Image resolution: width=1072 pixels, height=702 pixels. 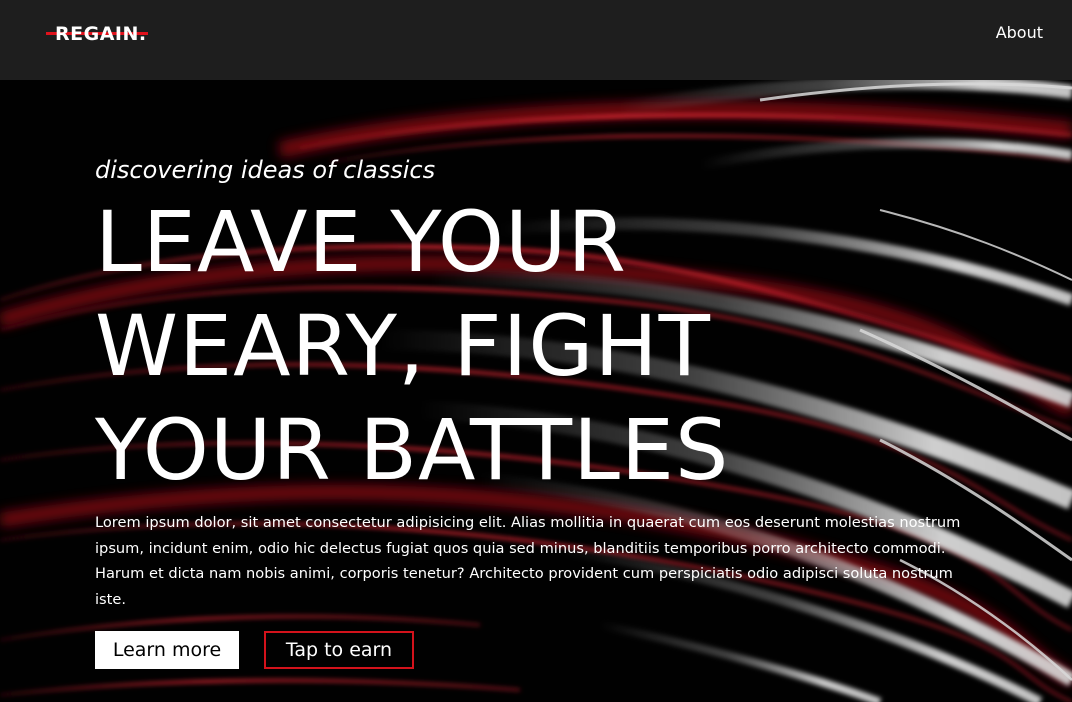 I want to click on logo-text: REGAIN., so click(x=101, y=34).